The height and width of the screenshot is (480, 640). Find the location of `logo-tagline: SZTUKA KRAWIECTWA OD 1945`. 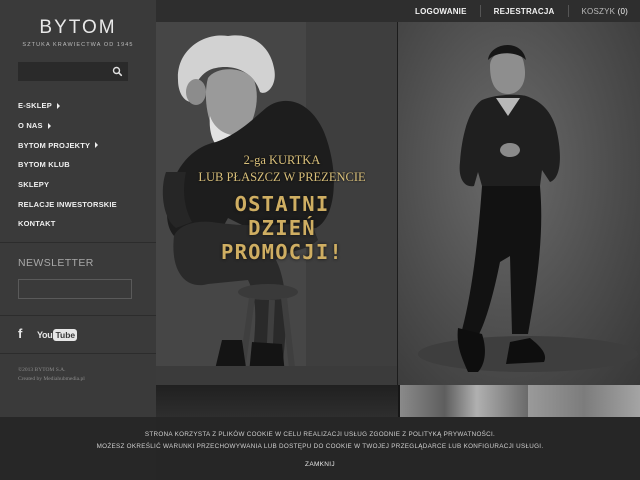

logo-tagline: SZTUKA KRAWIECTWA OD 1945 is located at coordinates (78, 45).